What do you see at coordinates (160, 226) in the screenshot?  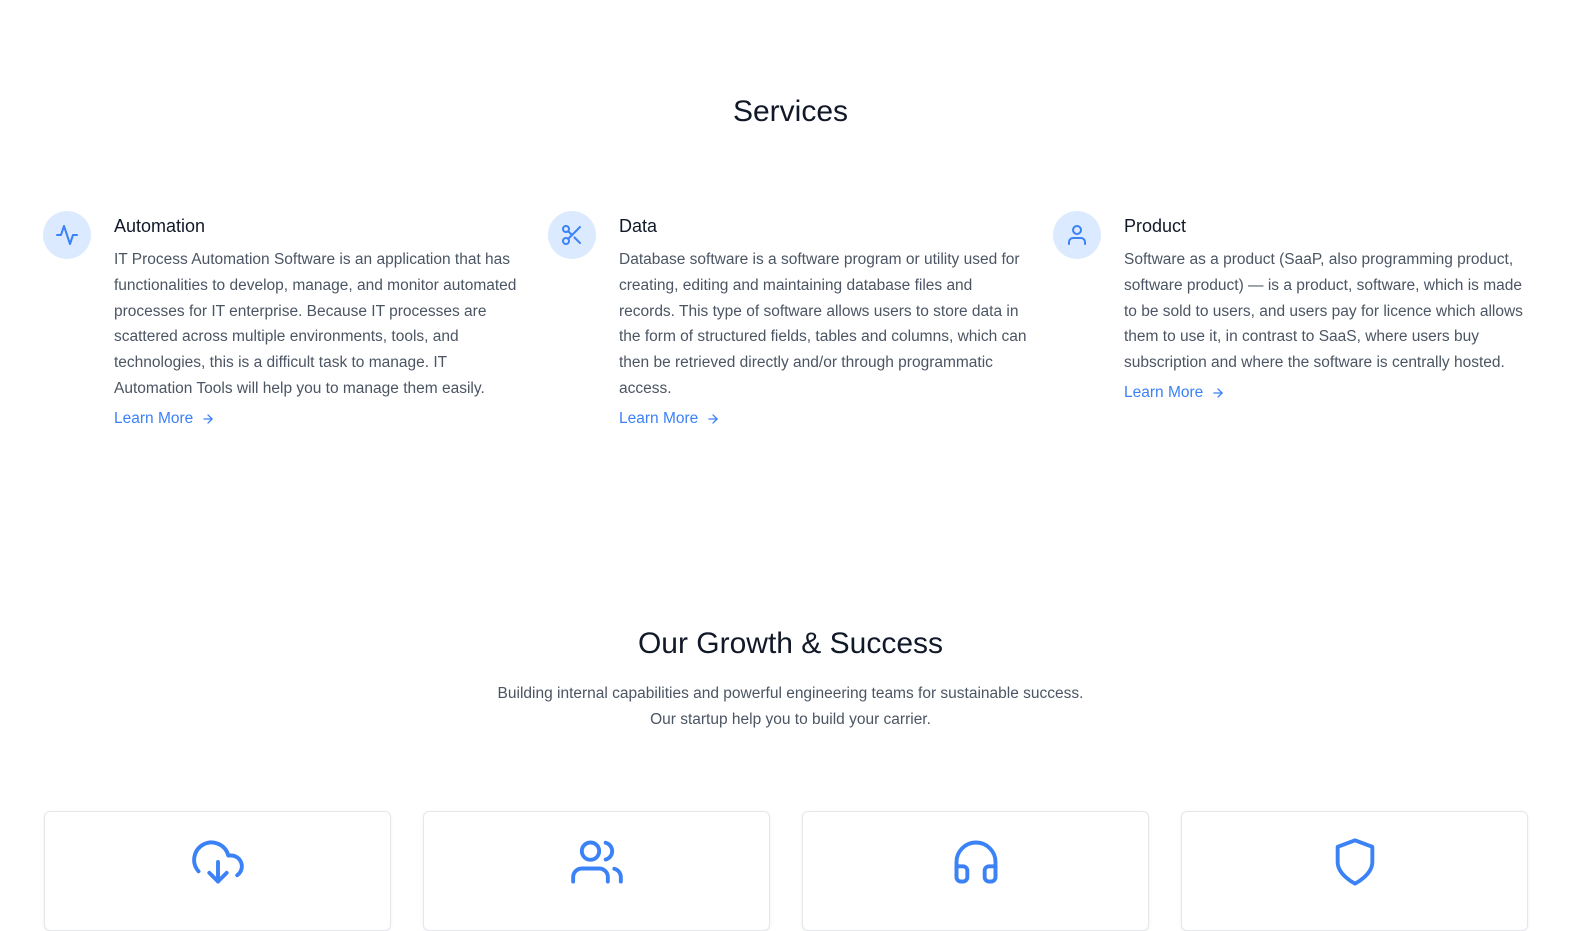 I see `service-title: Automation` at bounding box center [160, 226].